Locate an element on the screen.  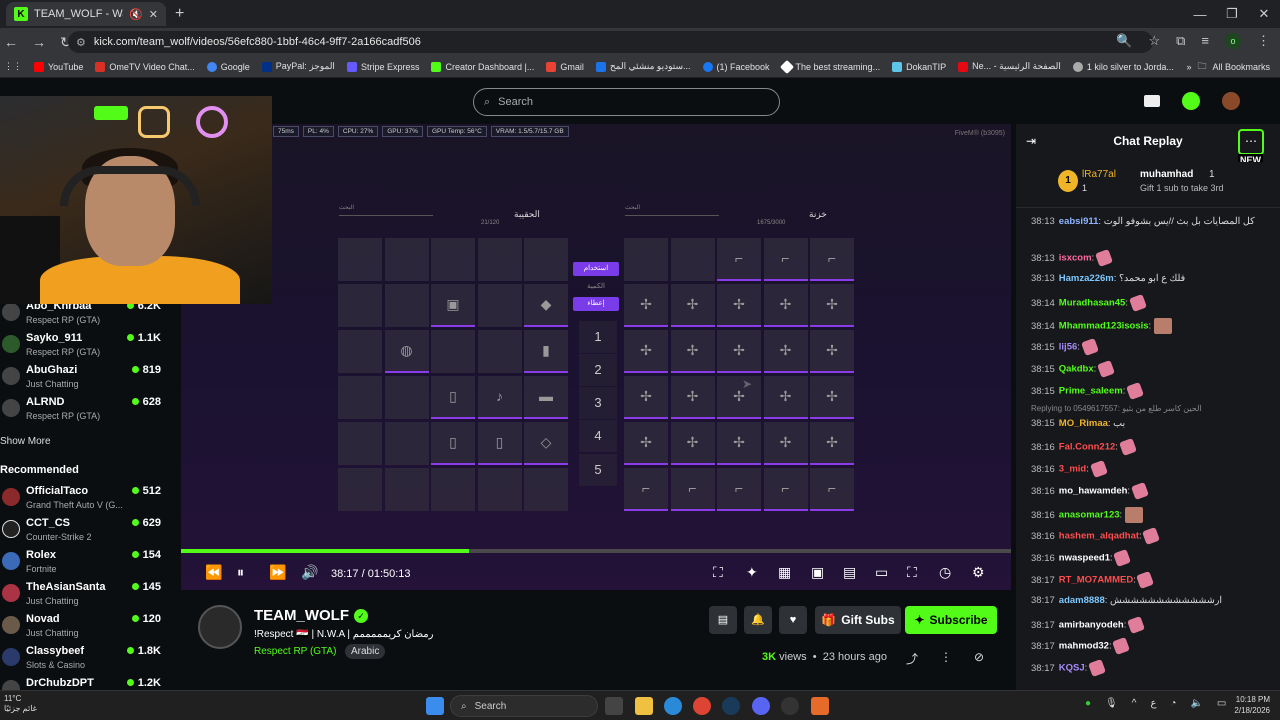
bookmark-0: YouTube is located at coordinates (58, 66).